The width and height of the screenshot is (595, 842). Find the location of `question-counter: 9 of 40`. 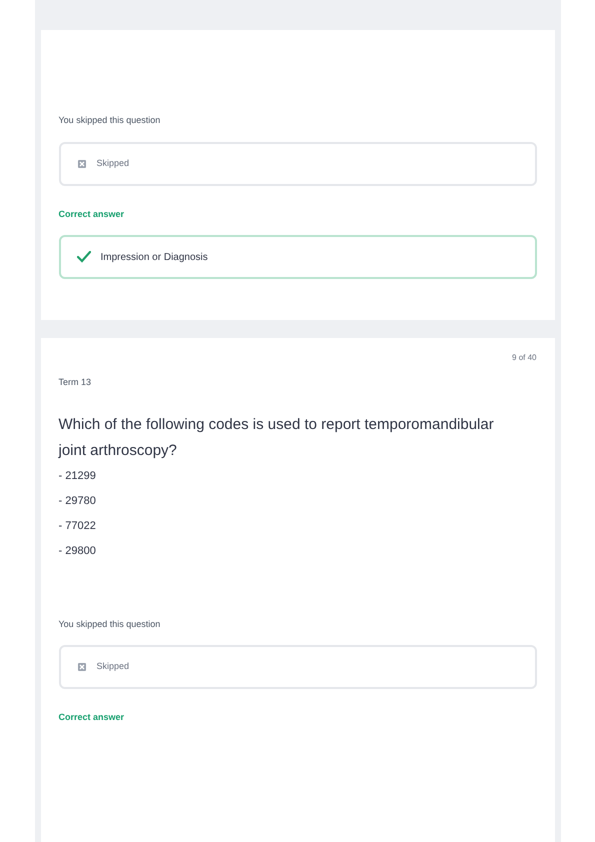

question-counter: 9 of 40 is located at coordinates (524, 358).